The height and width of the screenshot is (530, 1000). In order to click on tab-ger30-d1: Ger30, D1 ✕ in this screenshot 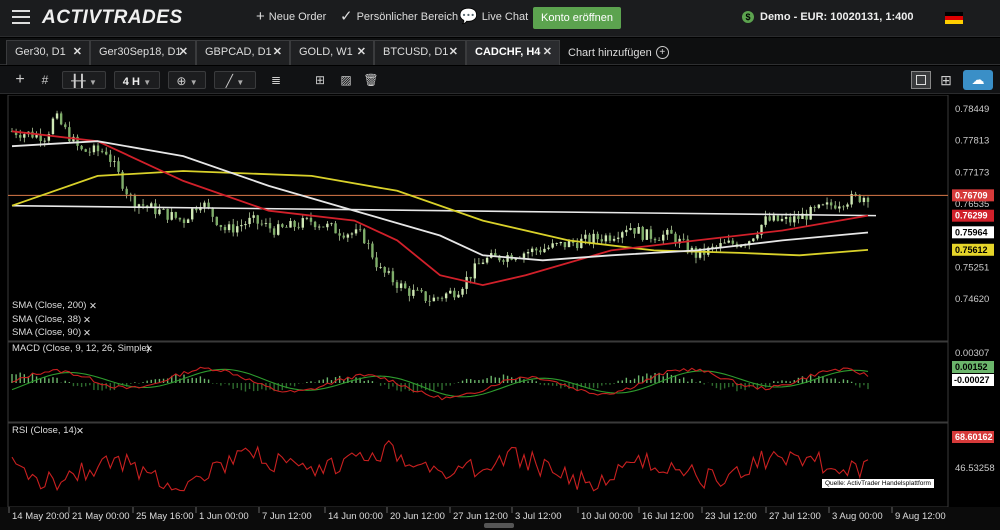, I will do `click(48, 52)`.